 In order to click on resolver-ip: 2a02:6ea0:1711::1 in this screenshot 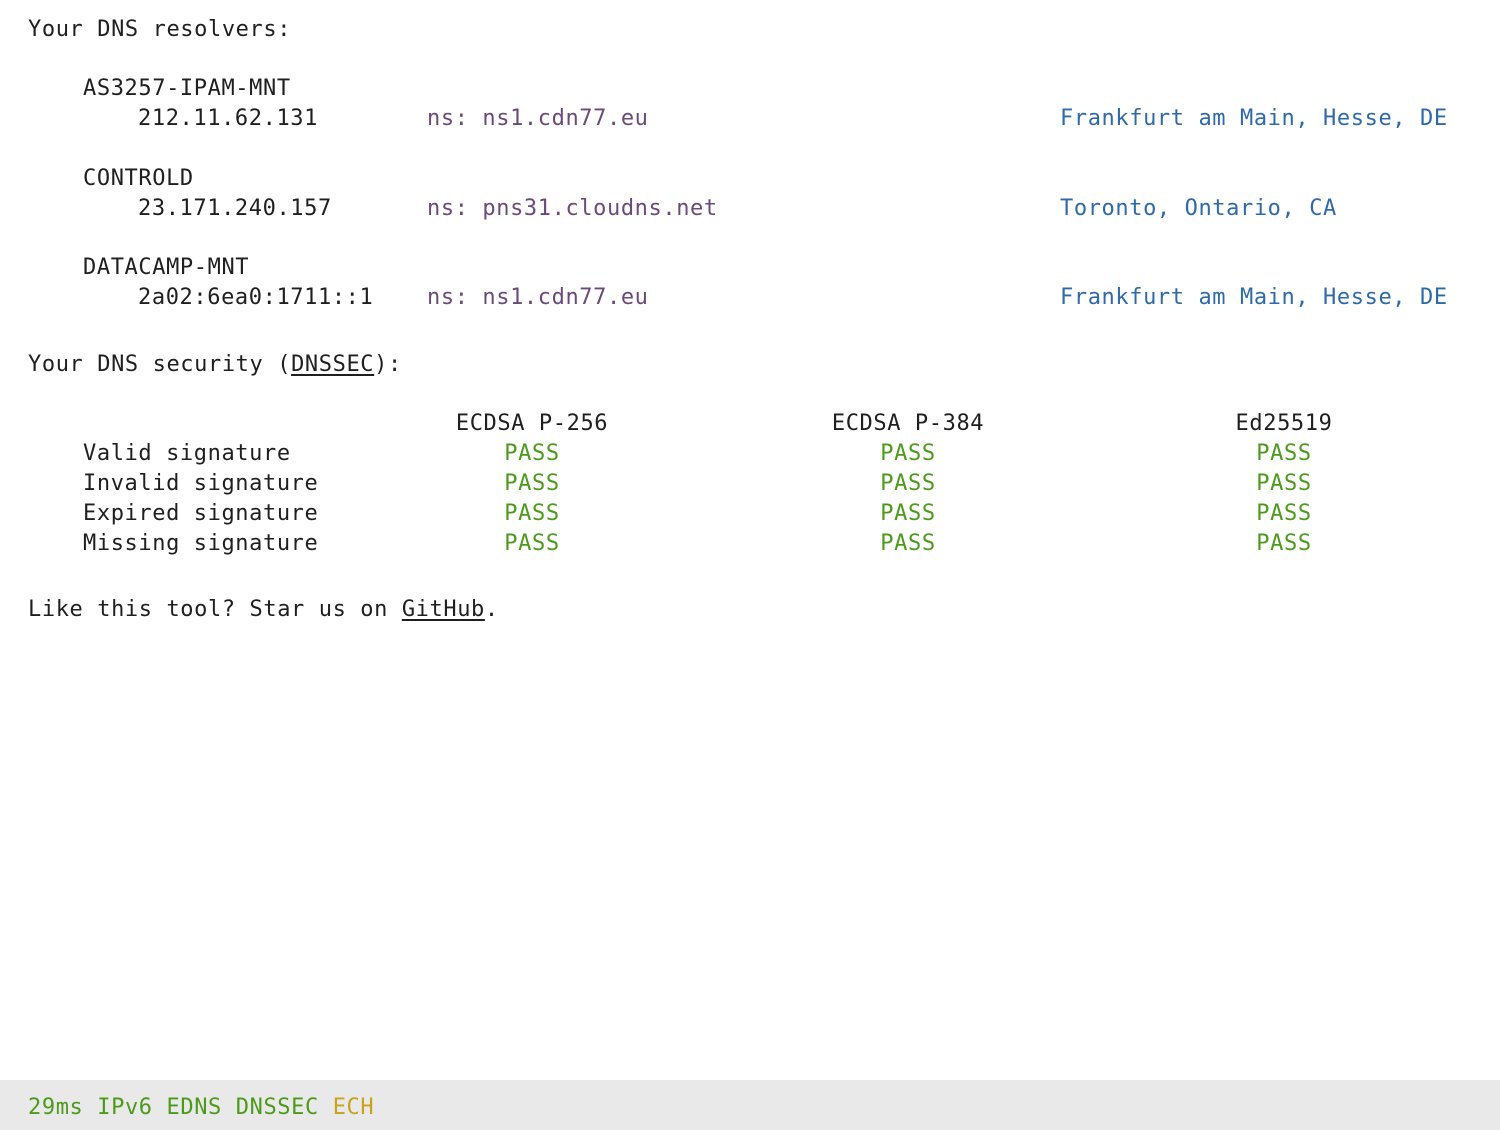, I will do `click(256, 297)`.